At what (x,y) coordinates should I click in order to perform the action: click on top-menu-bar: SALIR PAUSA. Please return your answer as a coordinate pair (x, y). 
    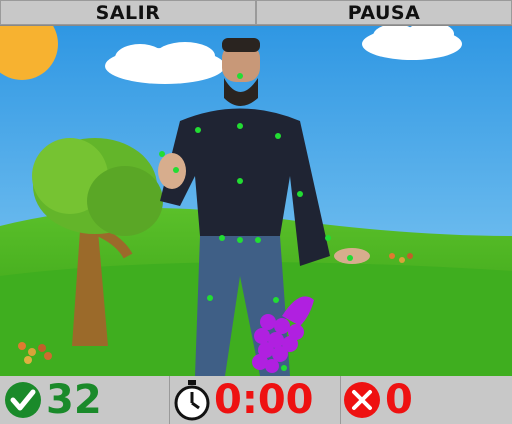
    Looking at the image, I should click on (256, 13).